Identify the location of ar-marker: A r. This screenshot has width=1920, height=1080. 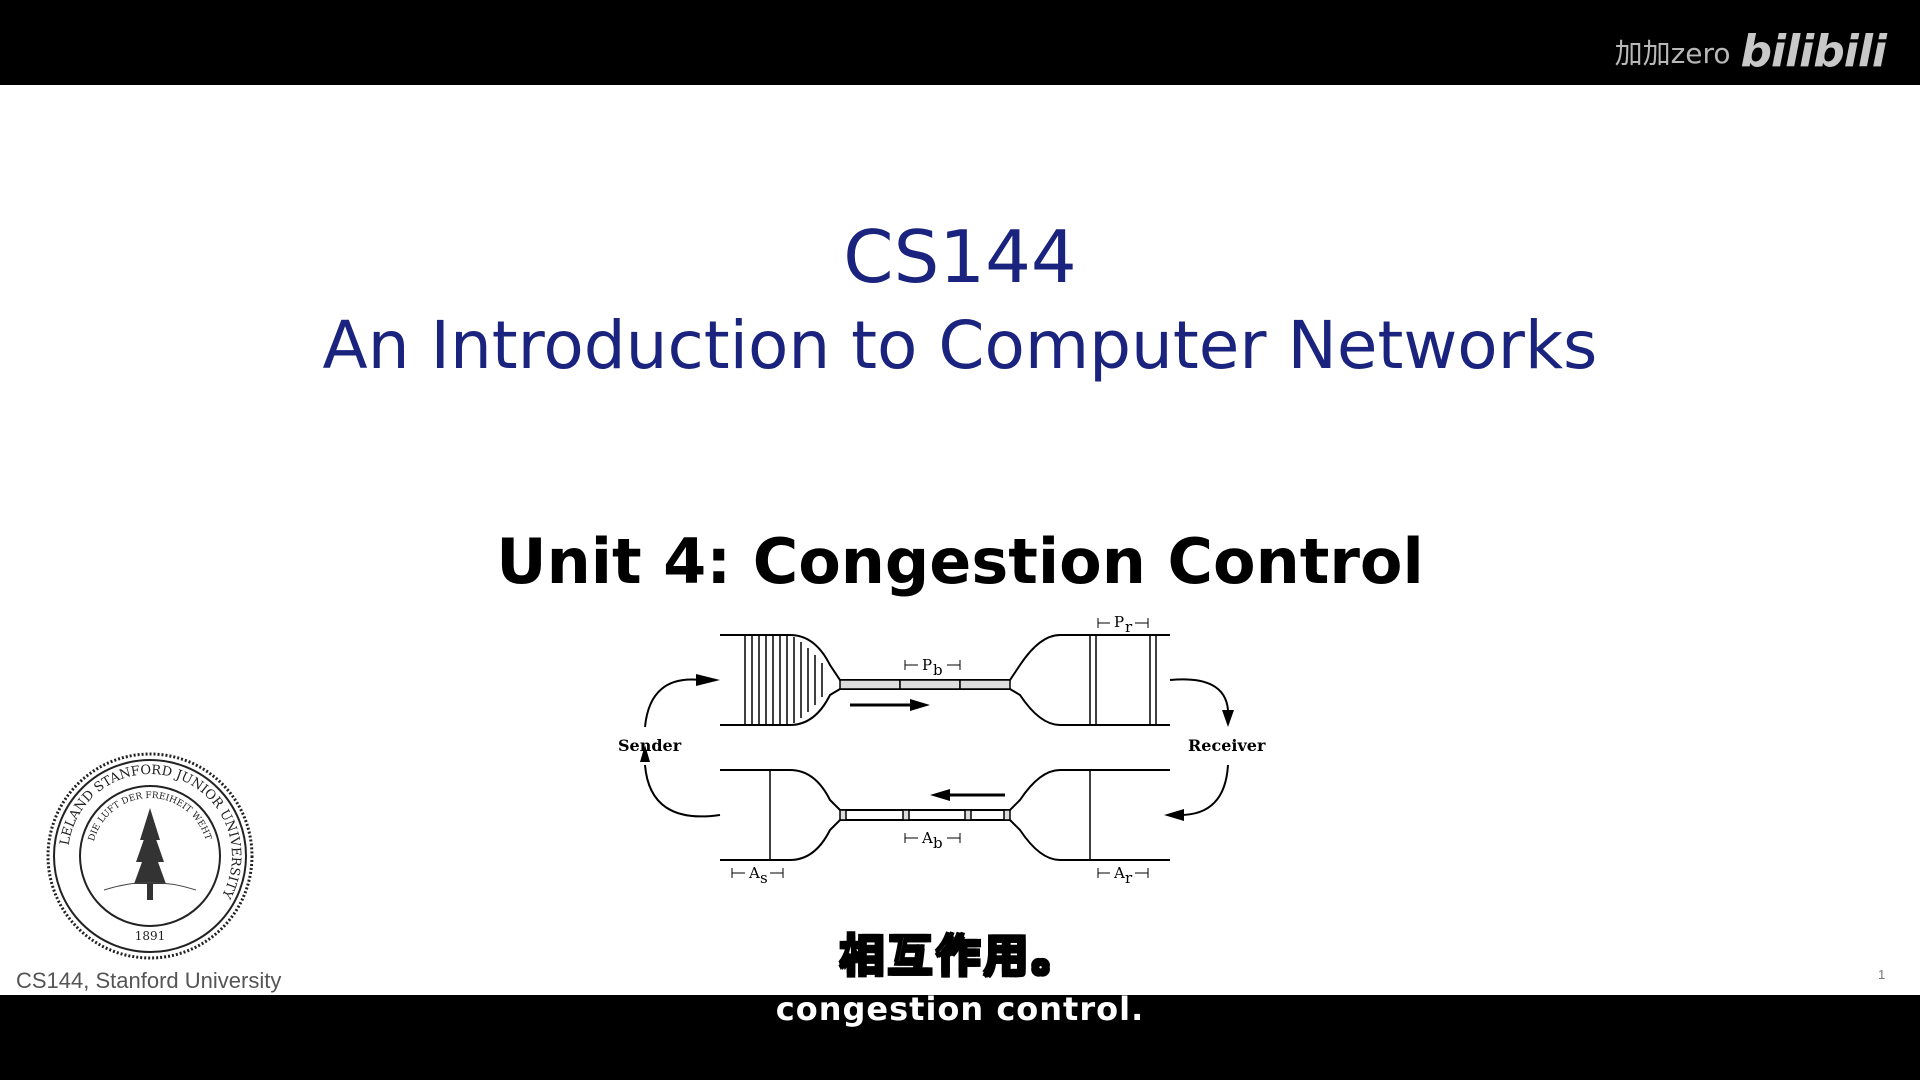
(1123, 875).